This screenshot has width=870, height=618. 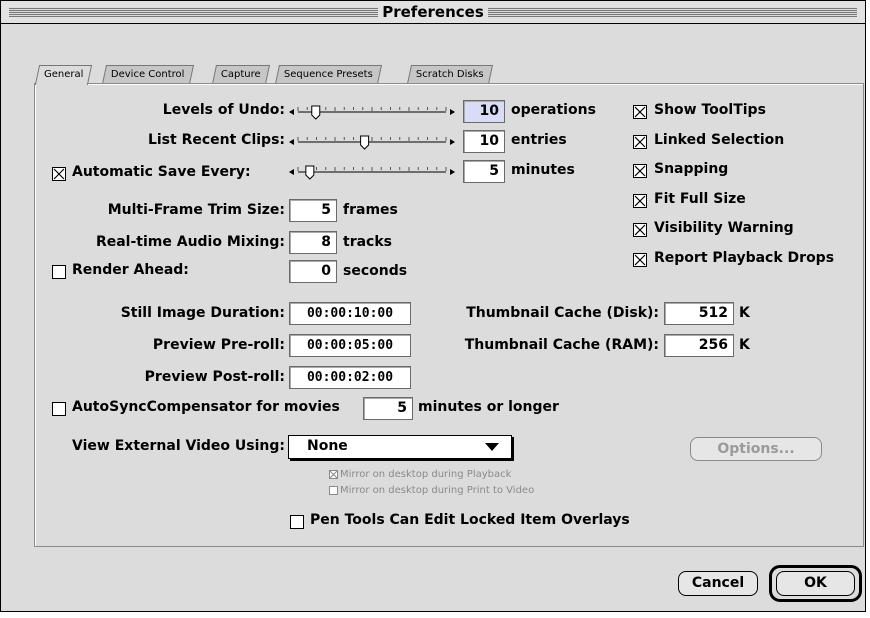 I want to click on ok-button-default-ring: OK, so click(x=815, y=583).